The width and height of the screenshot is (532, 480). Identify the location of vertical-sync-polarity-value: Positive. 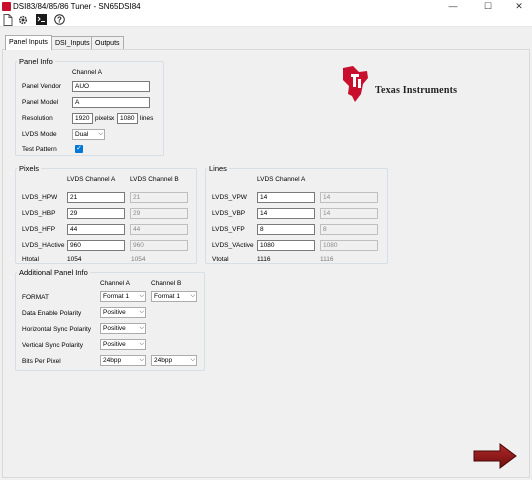
(114, 344).